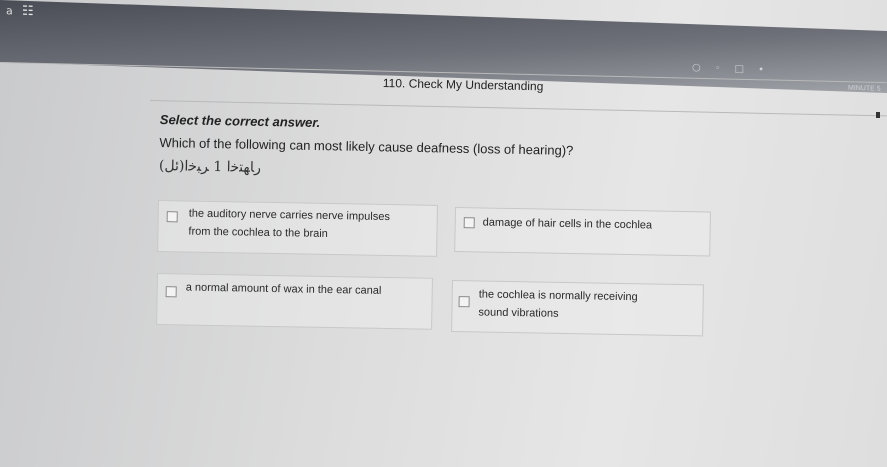  I want to click on topbar-icon-group: ○ ◦ □ •, so click(728, 69).